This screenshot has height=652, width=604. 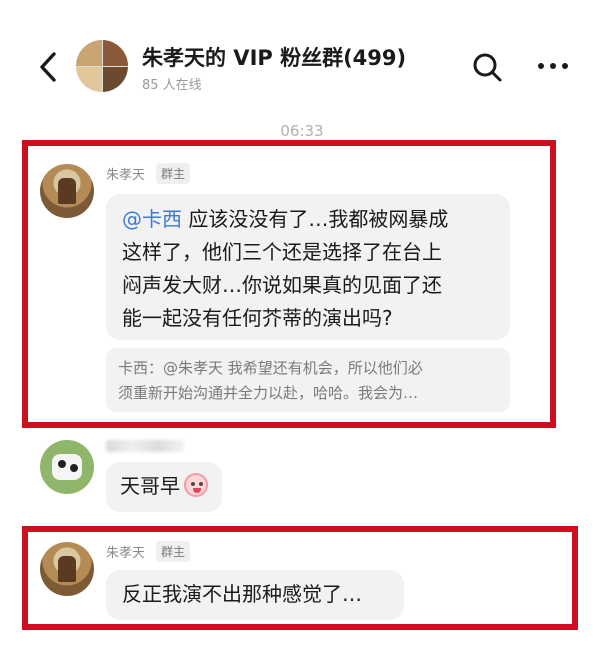 What do you see at coordinates (173, 551) in the screenshot?
I see `role-badge: 群主` at bounding box center [173, 551].